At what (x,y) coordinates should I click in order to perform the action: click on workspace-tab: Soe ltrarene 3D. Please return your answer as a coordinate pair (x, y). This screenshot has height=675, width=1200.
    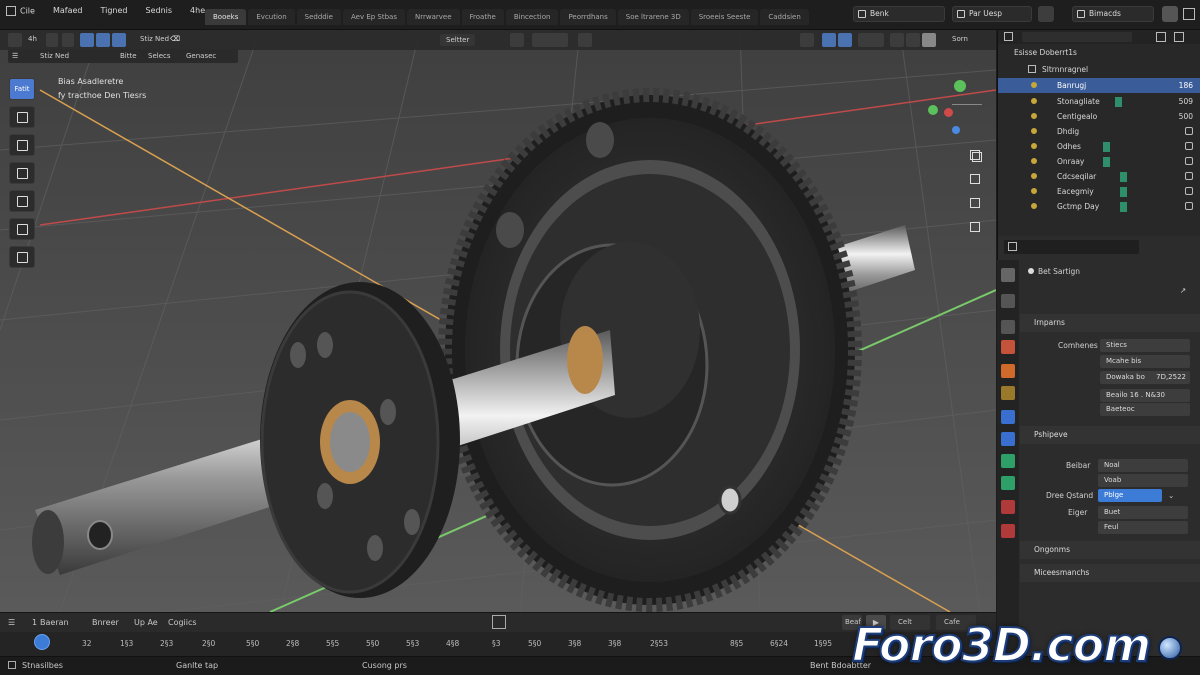
    Looking at the image, I should click on (653, 17).